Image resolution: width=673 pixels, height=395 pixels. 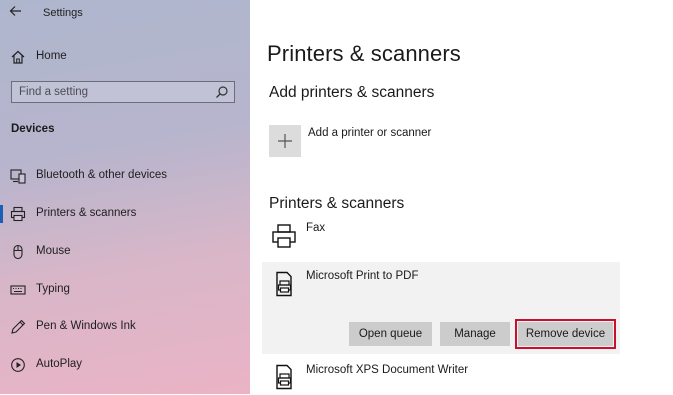 What do you see at coordinates (18, 57) in the screenshot?
I see `home-icon` at bounding box center [18, 57].